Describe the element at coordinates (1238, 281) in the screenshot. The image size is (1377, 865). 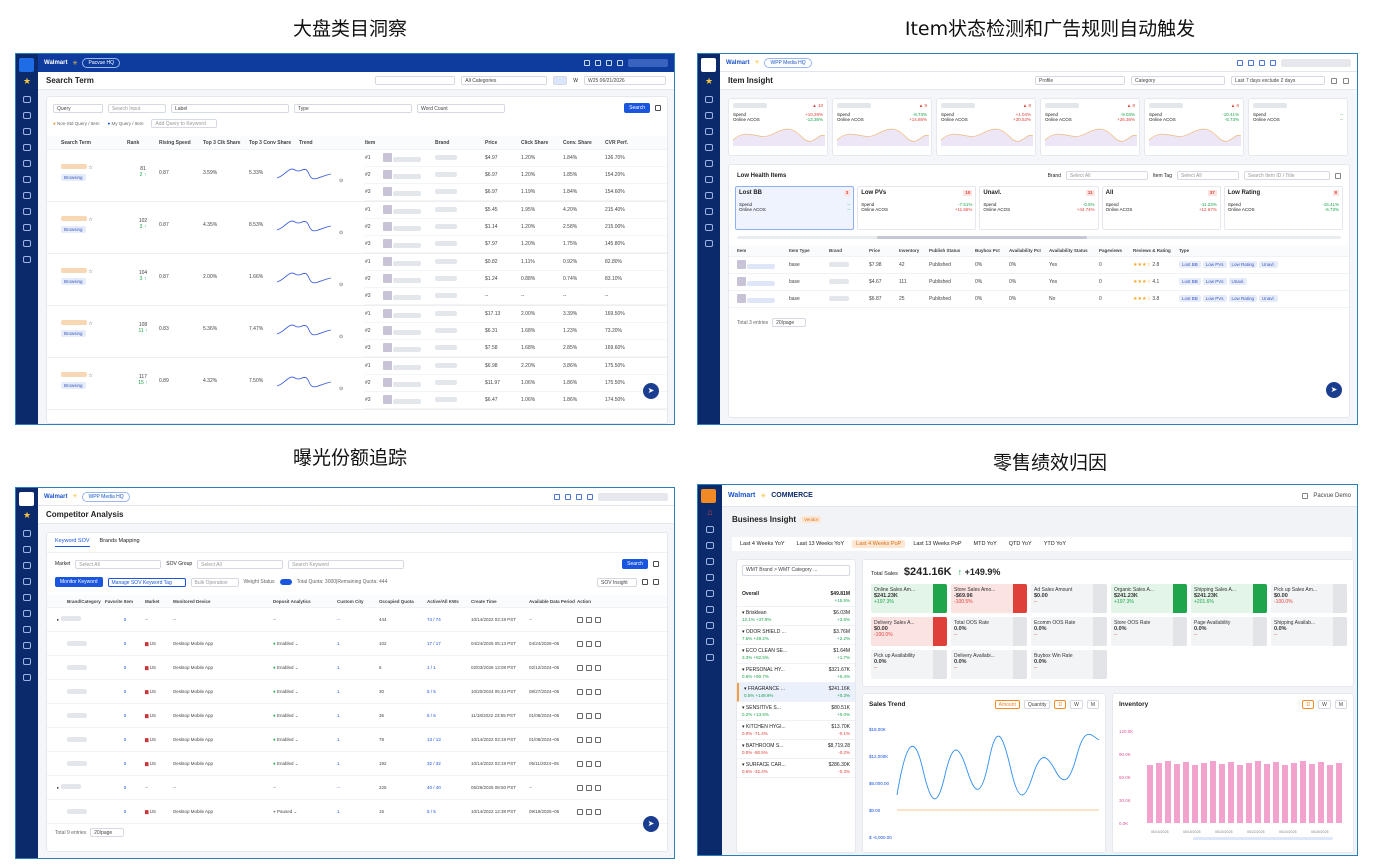
I see `type-tag: Unavl.` at that location.